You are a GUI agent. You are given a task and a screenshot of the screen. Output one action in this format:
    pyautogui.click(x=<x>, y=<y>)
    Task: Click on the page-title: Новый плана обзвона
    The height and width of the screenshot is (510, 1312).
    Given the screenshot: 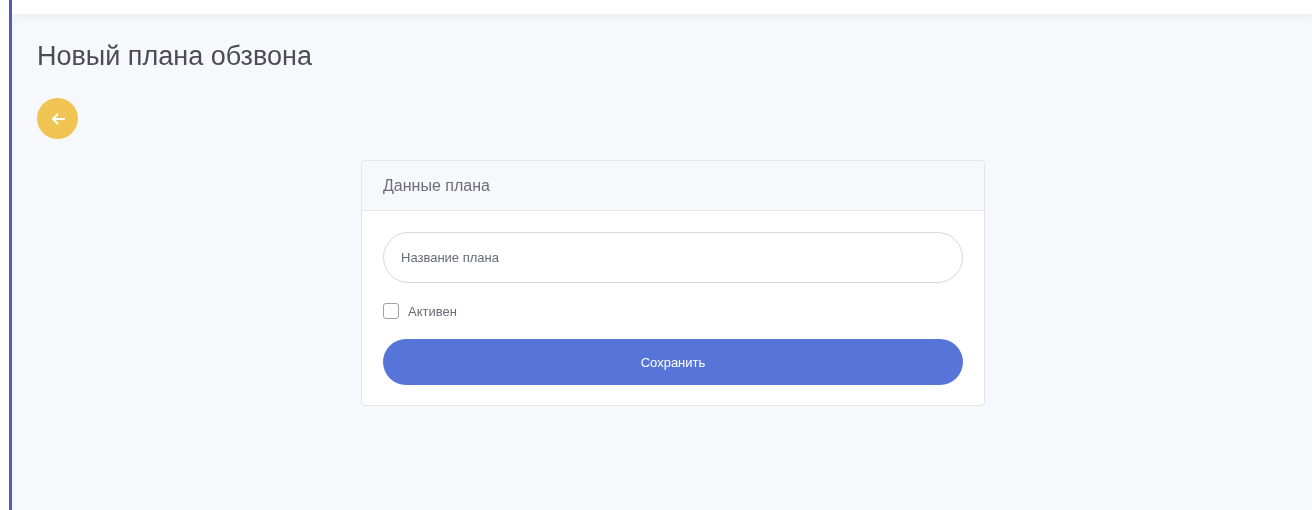 What is the action you would take?
    pyautogui.click(x=174, y=56)
    